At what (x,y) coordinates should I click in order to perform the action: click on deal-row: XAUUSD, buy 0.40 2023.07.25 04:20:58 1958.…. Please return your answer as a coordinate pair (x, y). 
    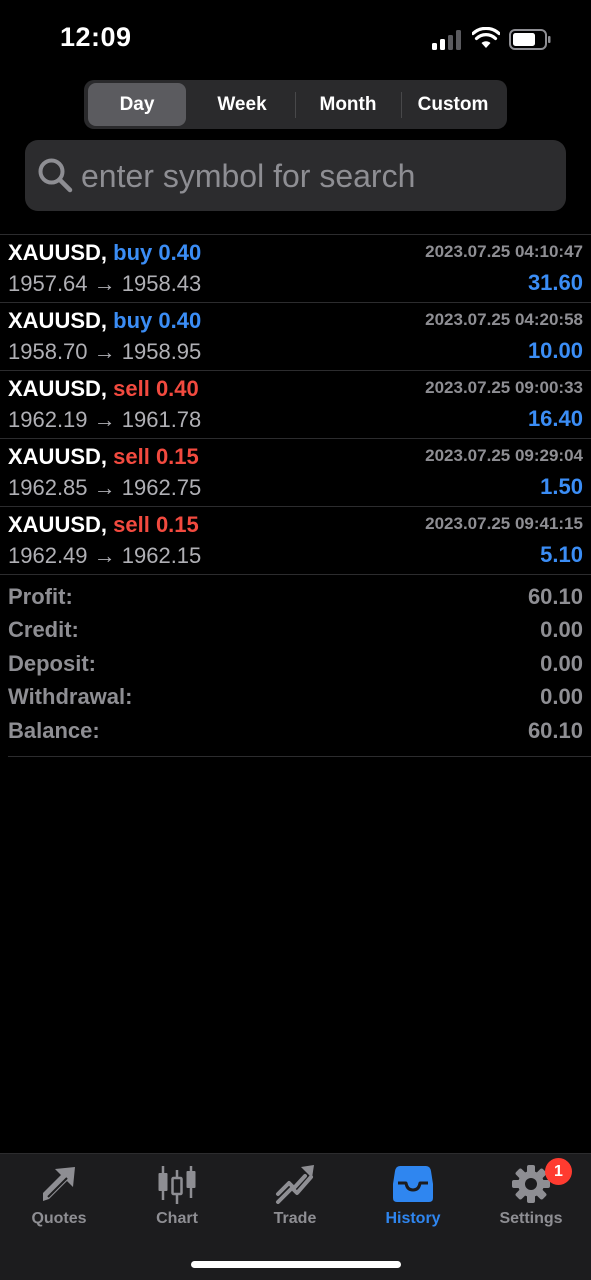
    Looking at the image, I should click on (295, 337).